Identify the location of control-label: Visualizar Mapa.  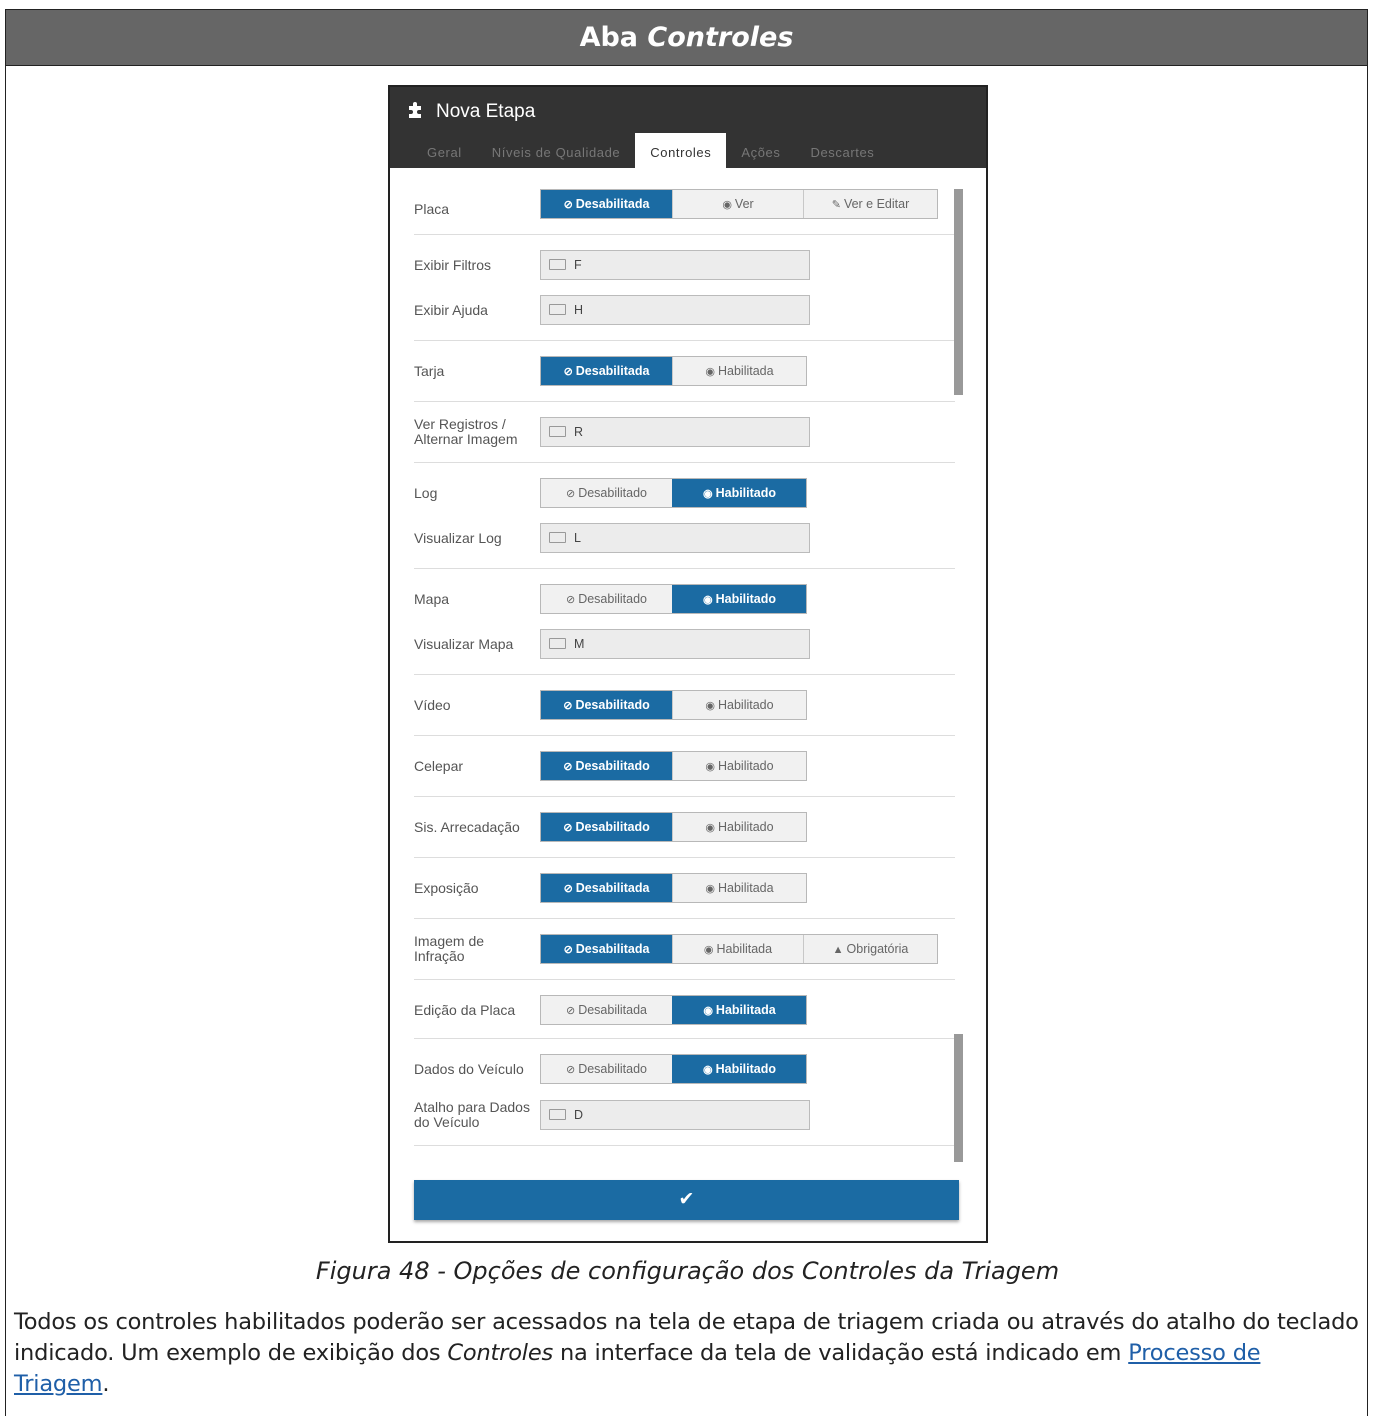
(464, 644).